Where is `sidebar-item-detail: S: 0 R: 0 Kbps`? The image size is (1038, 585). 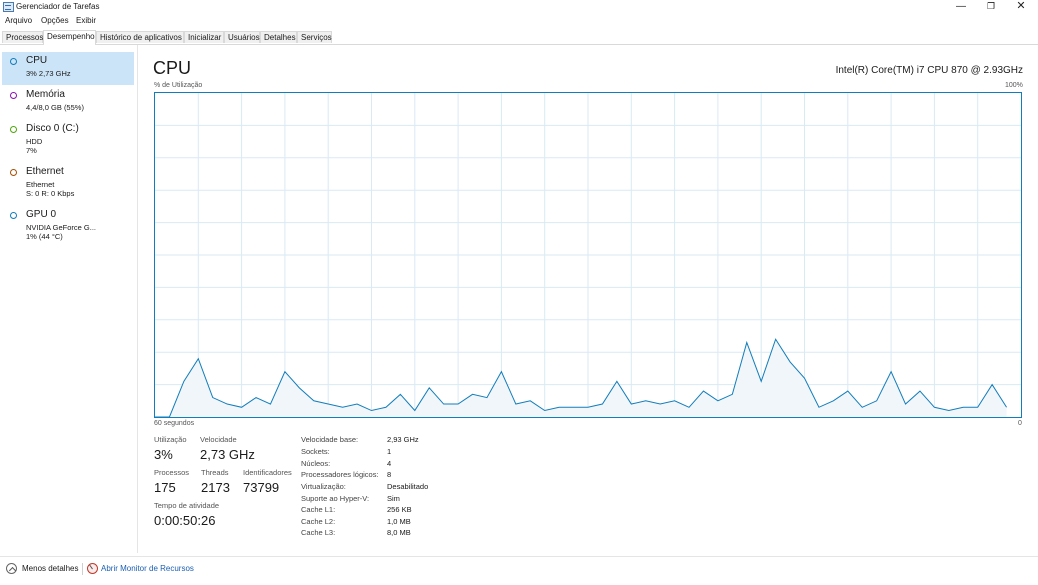 sidebar-item-detail: S: 0 R: 0 Kbps is located at coordinates (50, 193).